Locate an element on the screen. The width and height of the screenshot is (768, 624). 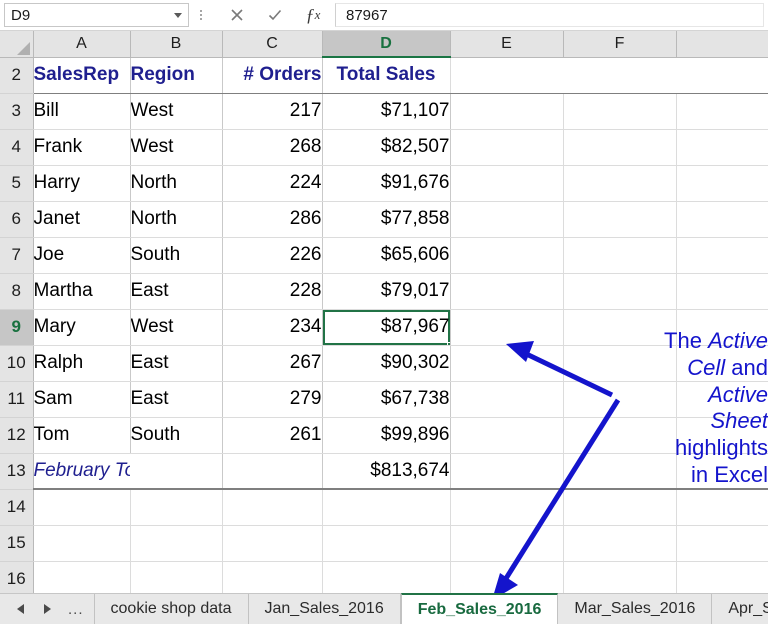
row-header-14: 14 is located at coordinates (17, 507).